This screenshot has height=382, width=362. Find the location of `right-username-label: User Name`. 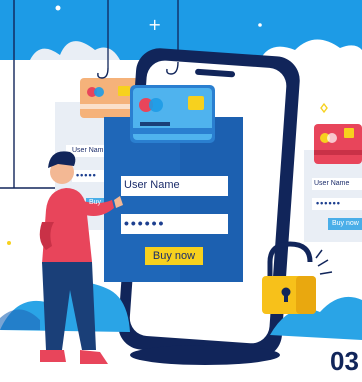

right-username-label: User Name is located at coordinates (332, 183).